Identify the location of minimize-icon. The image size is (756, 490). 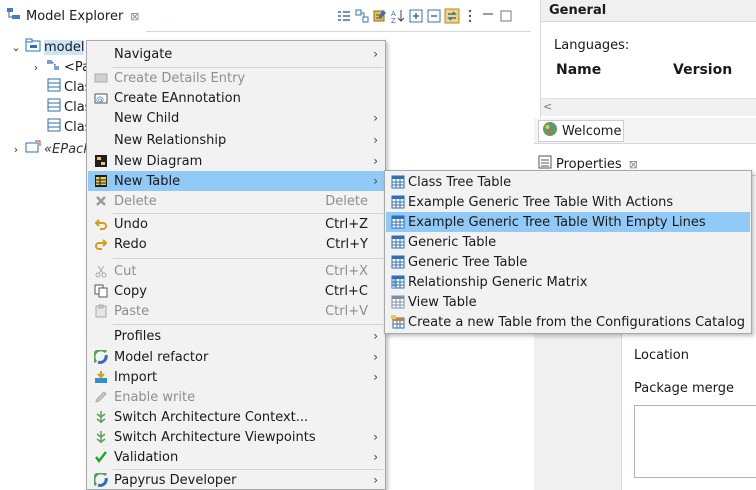
(488, 16).